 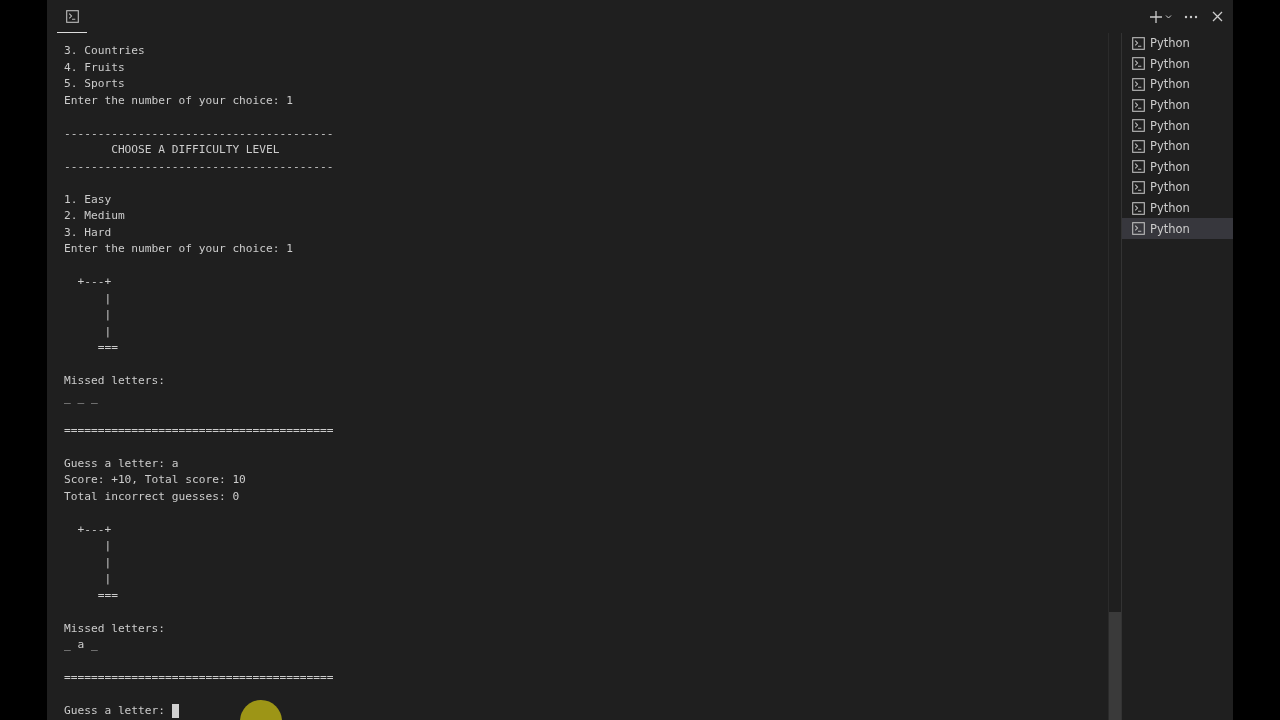 What do you see at coordinates (88, 232) in the screenshot?
I see `terminal-line: 3. Hard` at bounding box center [88, 232].